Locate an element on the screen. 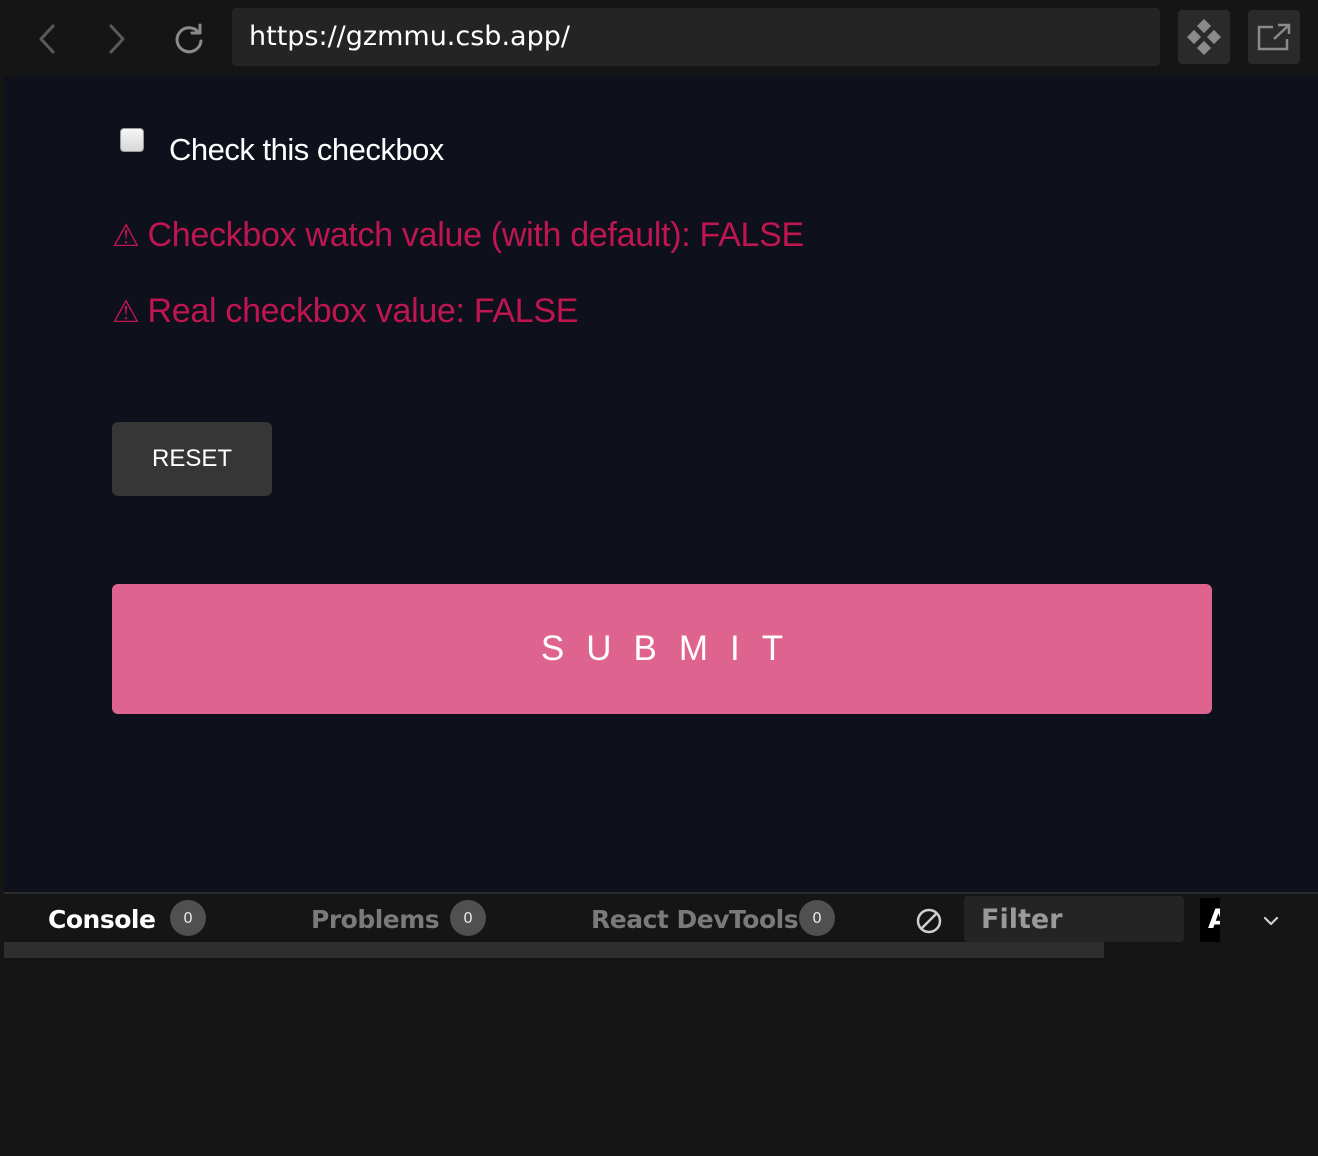 The height and width of the screenshot is (1156, 1318). open-in-new-window-button is located at coordinates (1274, 37).